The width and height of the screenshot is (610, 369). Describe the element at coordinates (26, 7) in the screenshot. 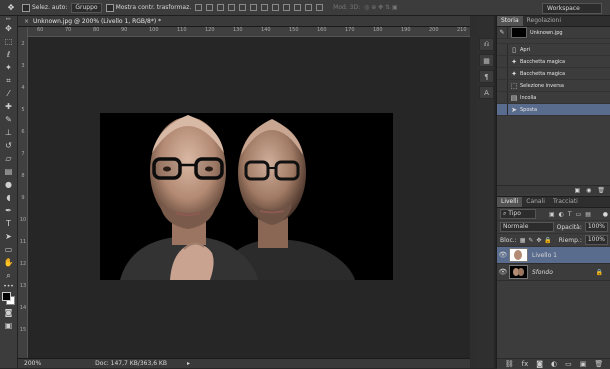

I see `auto-select-checkbox` at that location.